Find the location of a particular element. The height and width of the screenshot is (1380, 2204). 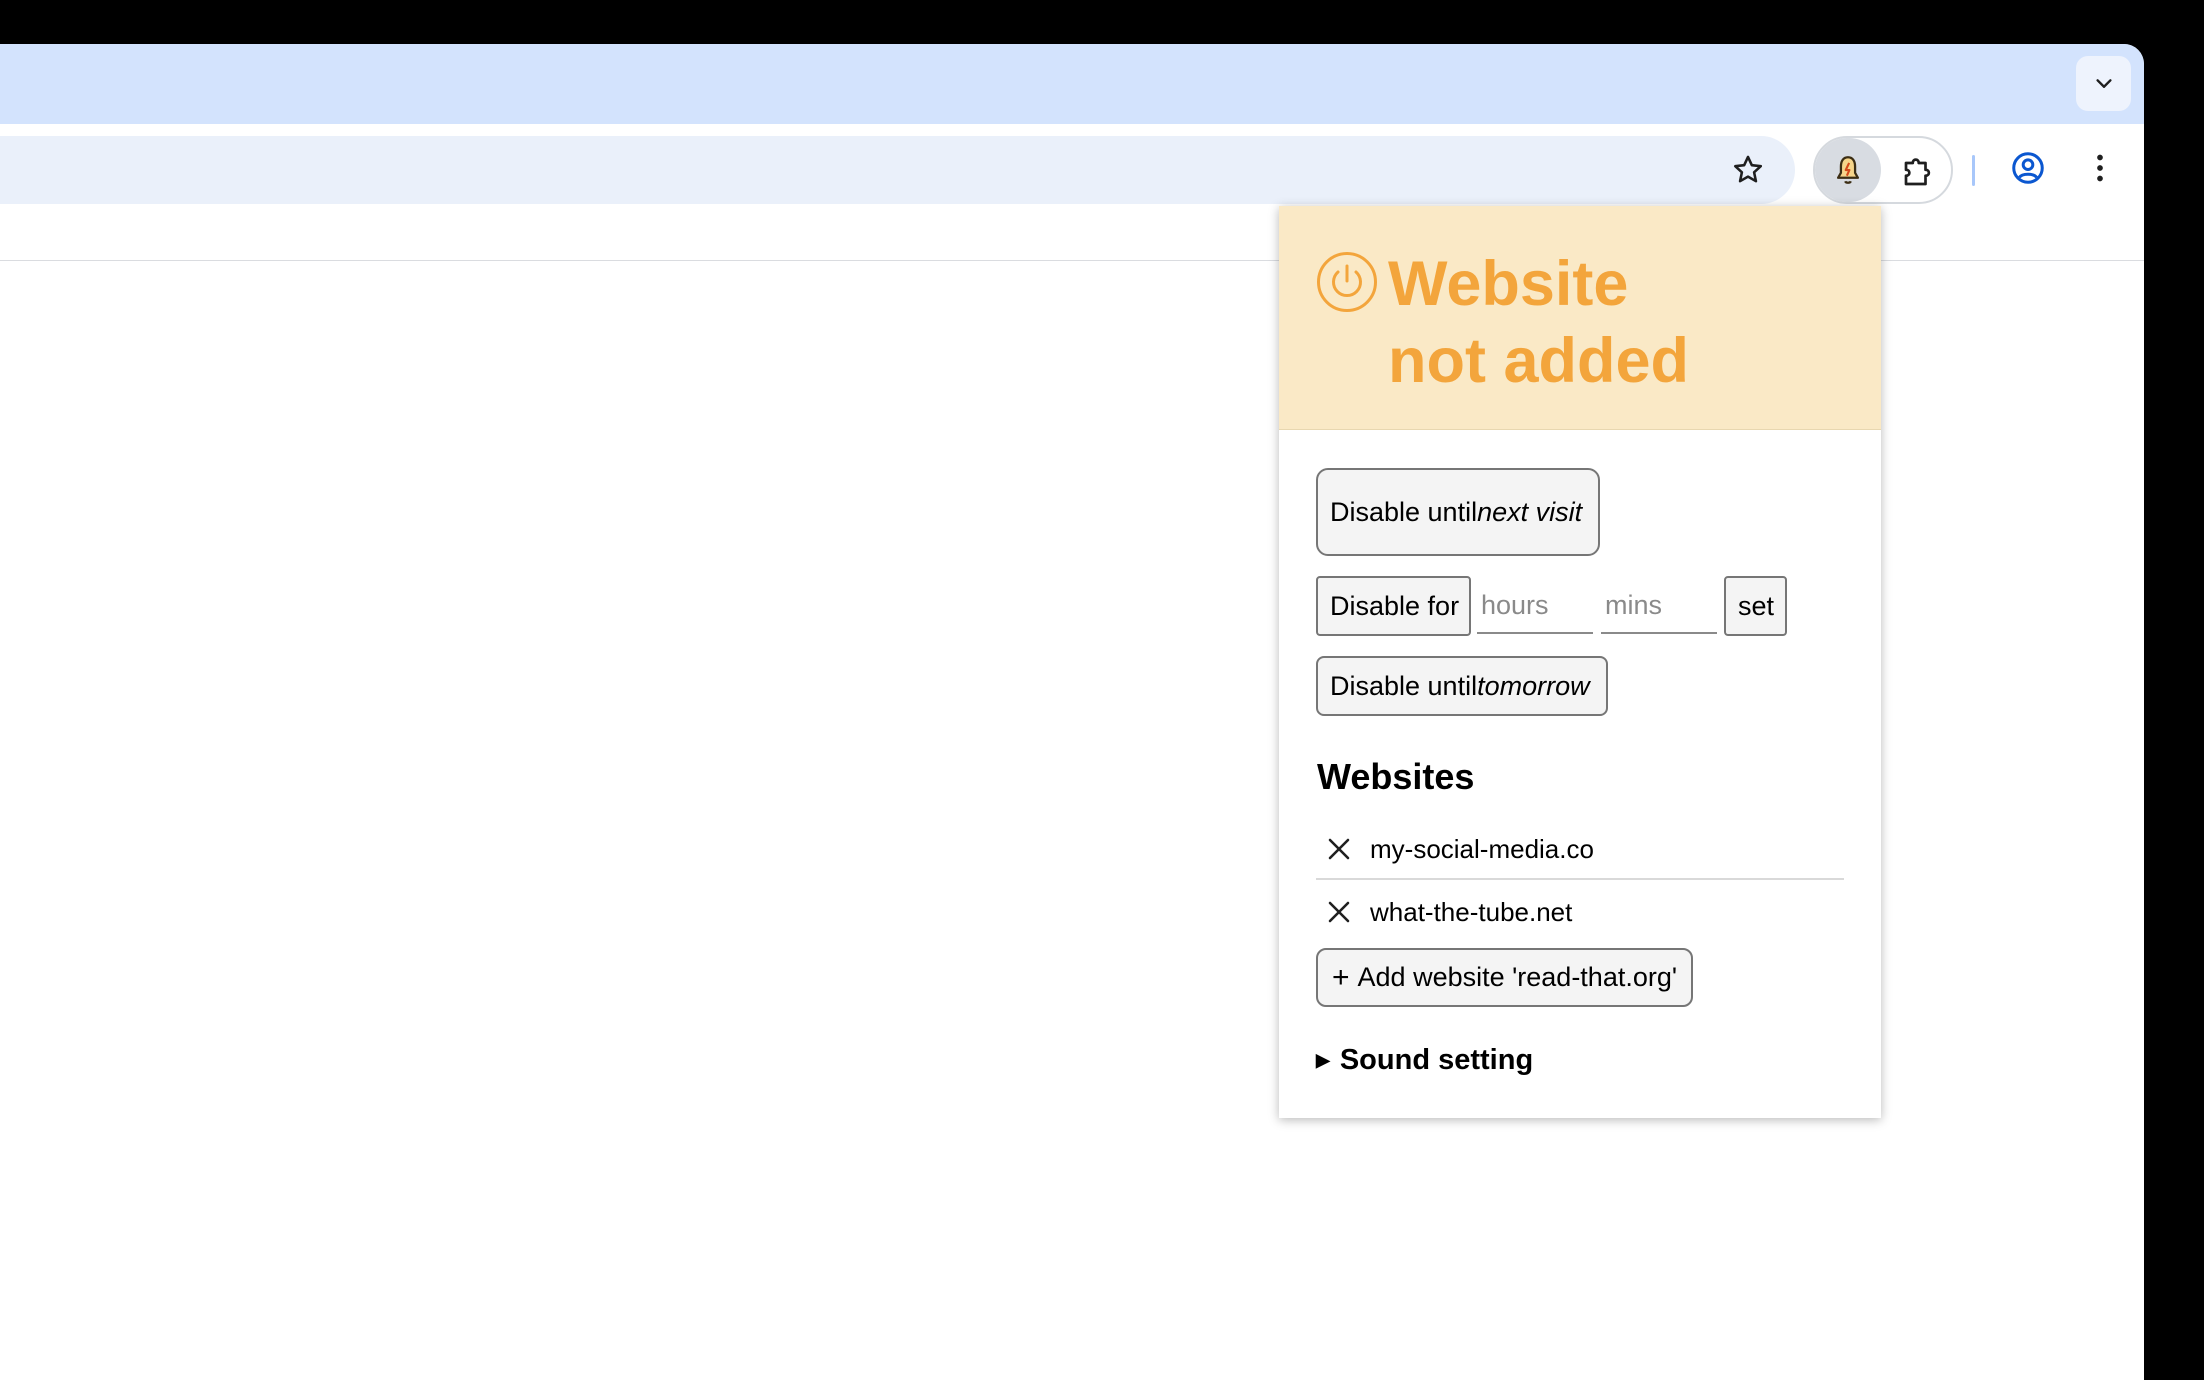

hours-input is located at coordinates (1535, 606).